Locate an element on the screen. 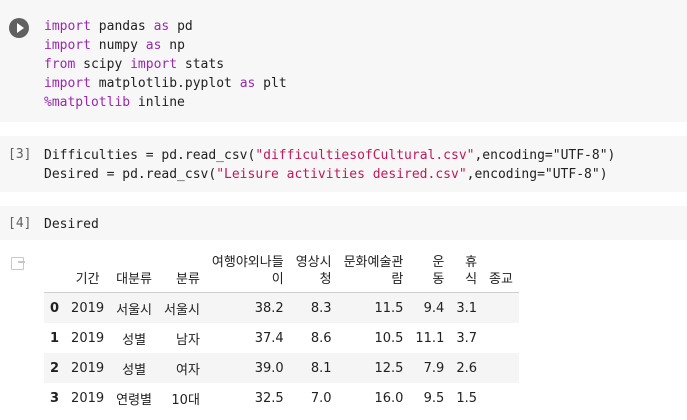 This screenshot has width=687, height=420. row-index: 0 is located at coordinates (55, 308).